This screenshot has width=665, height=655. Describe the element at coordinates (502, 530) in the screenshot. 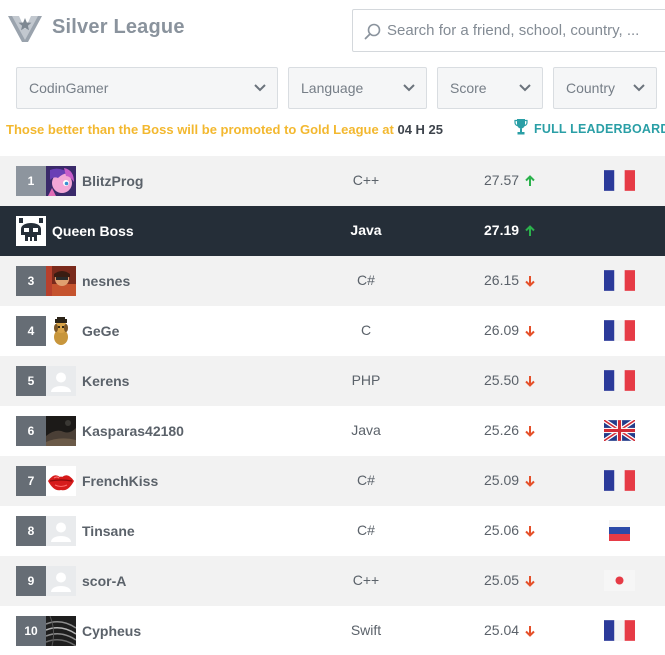

I see `player-score: 25.06` at that location.